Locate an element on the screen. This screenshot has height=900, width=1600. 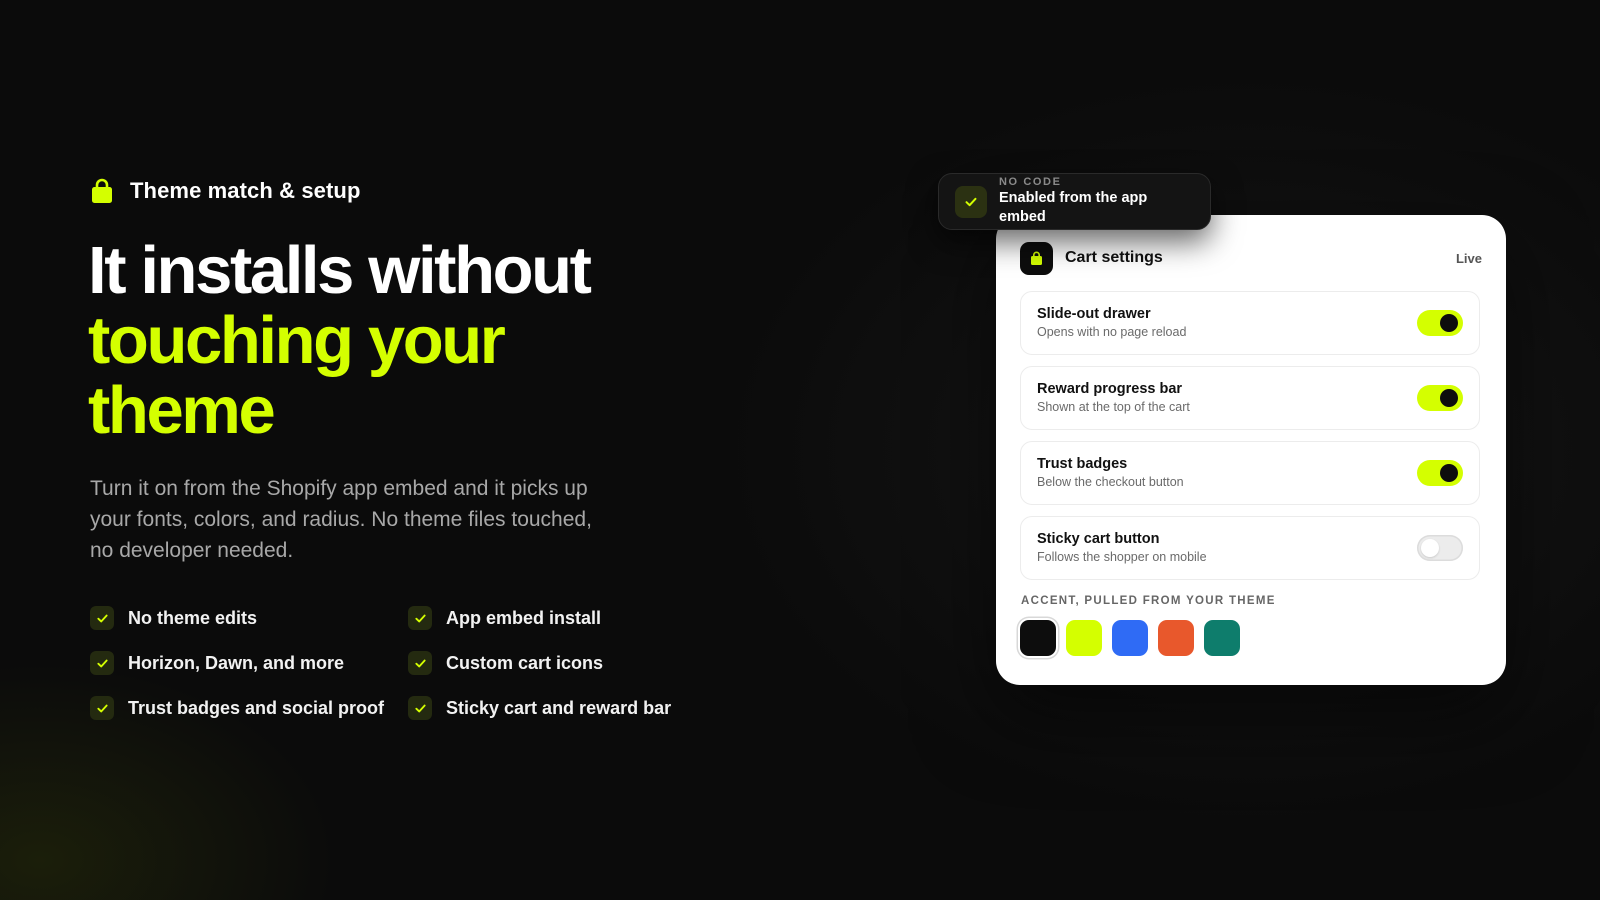
accent-swatches is located at coordinates (1130, 638).